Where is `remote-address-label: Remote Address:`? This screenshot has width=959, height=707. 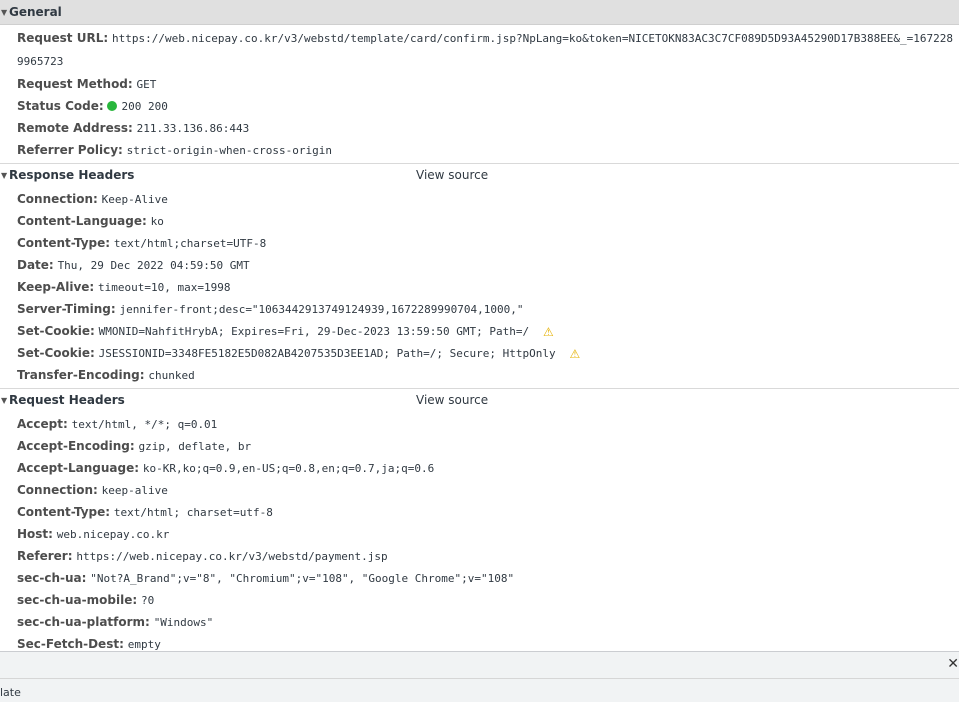
remote-address-label: Remote Address: is located at coordinates (75, 128).